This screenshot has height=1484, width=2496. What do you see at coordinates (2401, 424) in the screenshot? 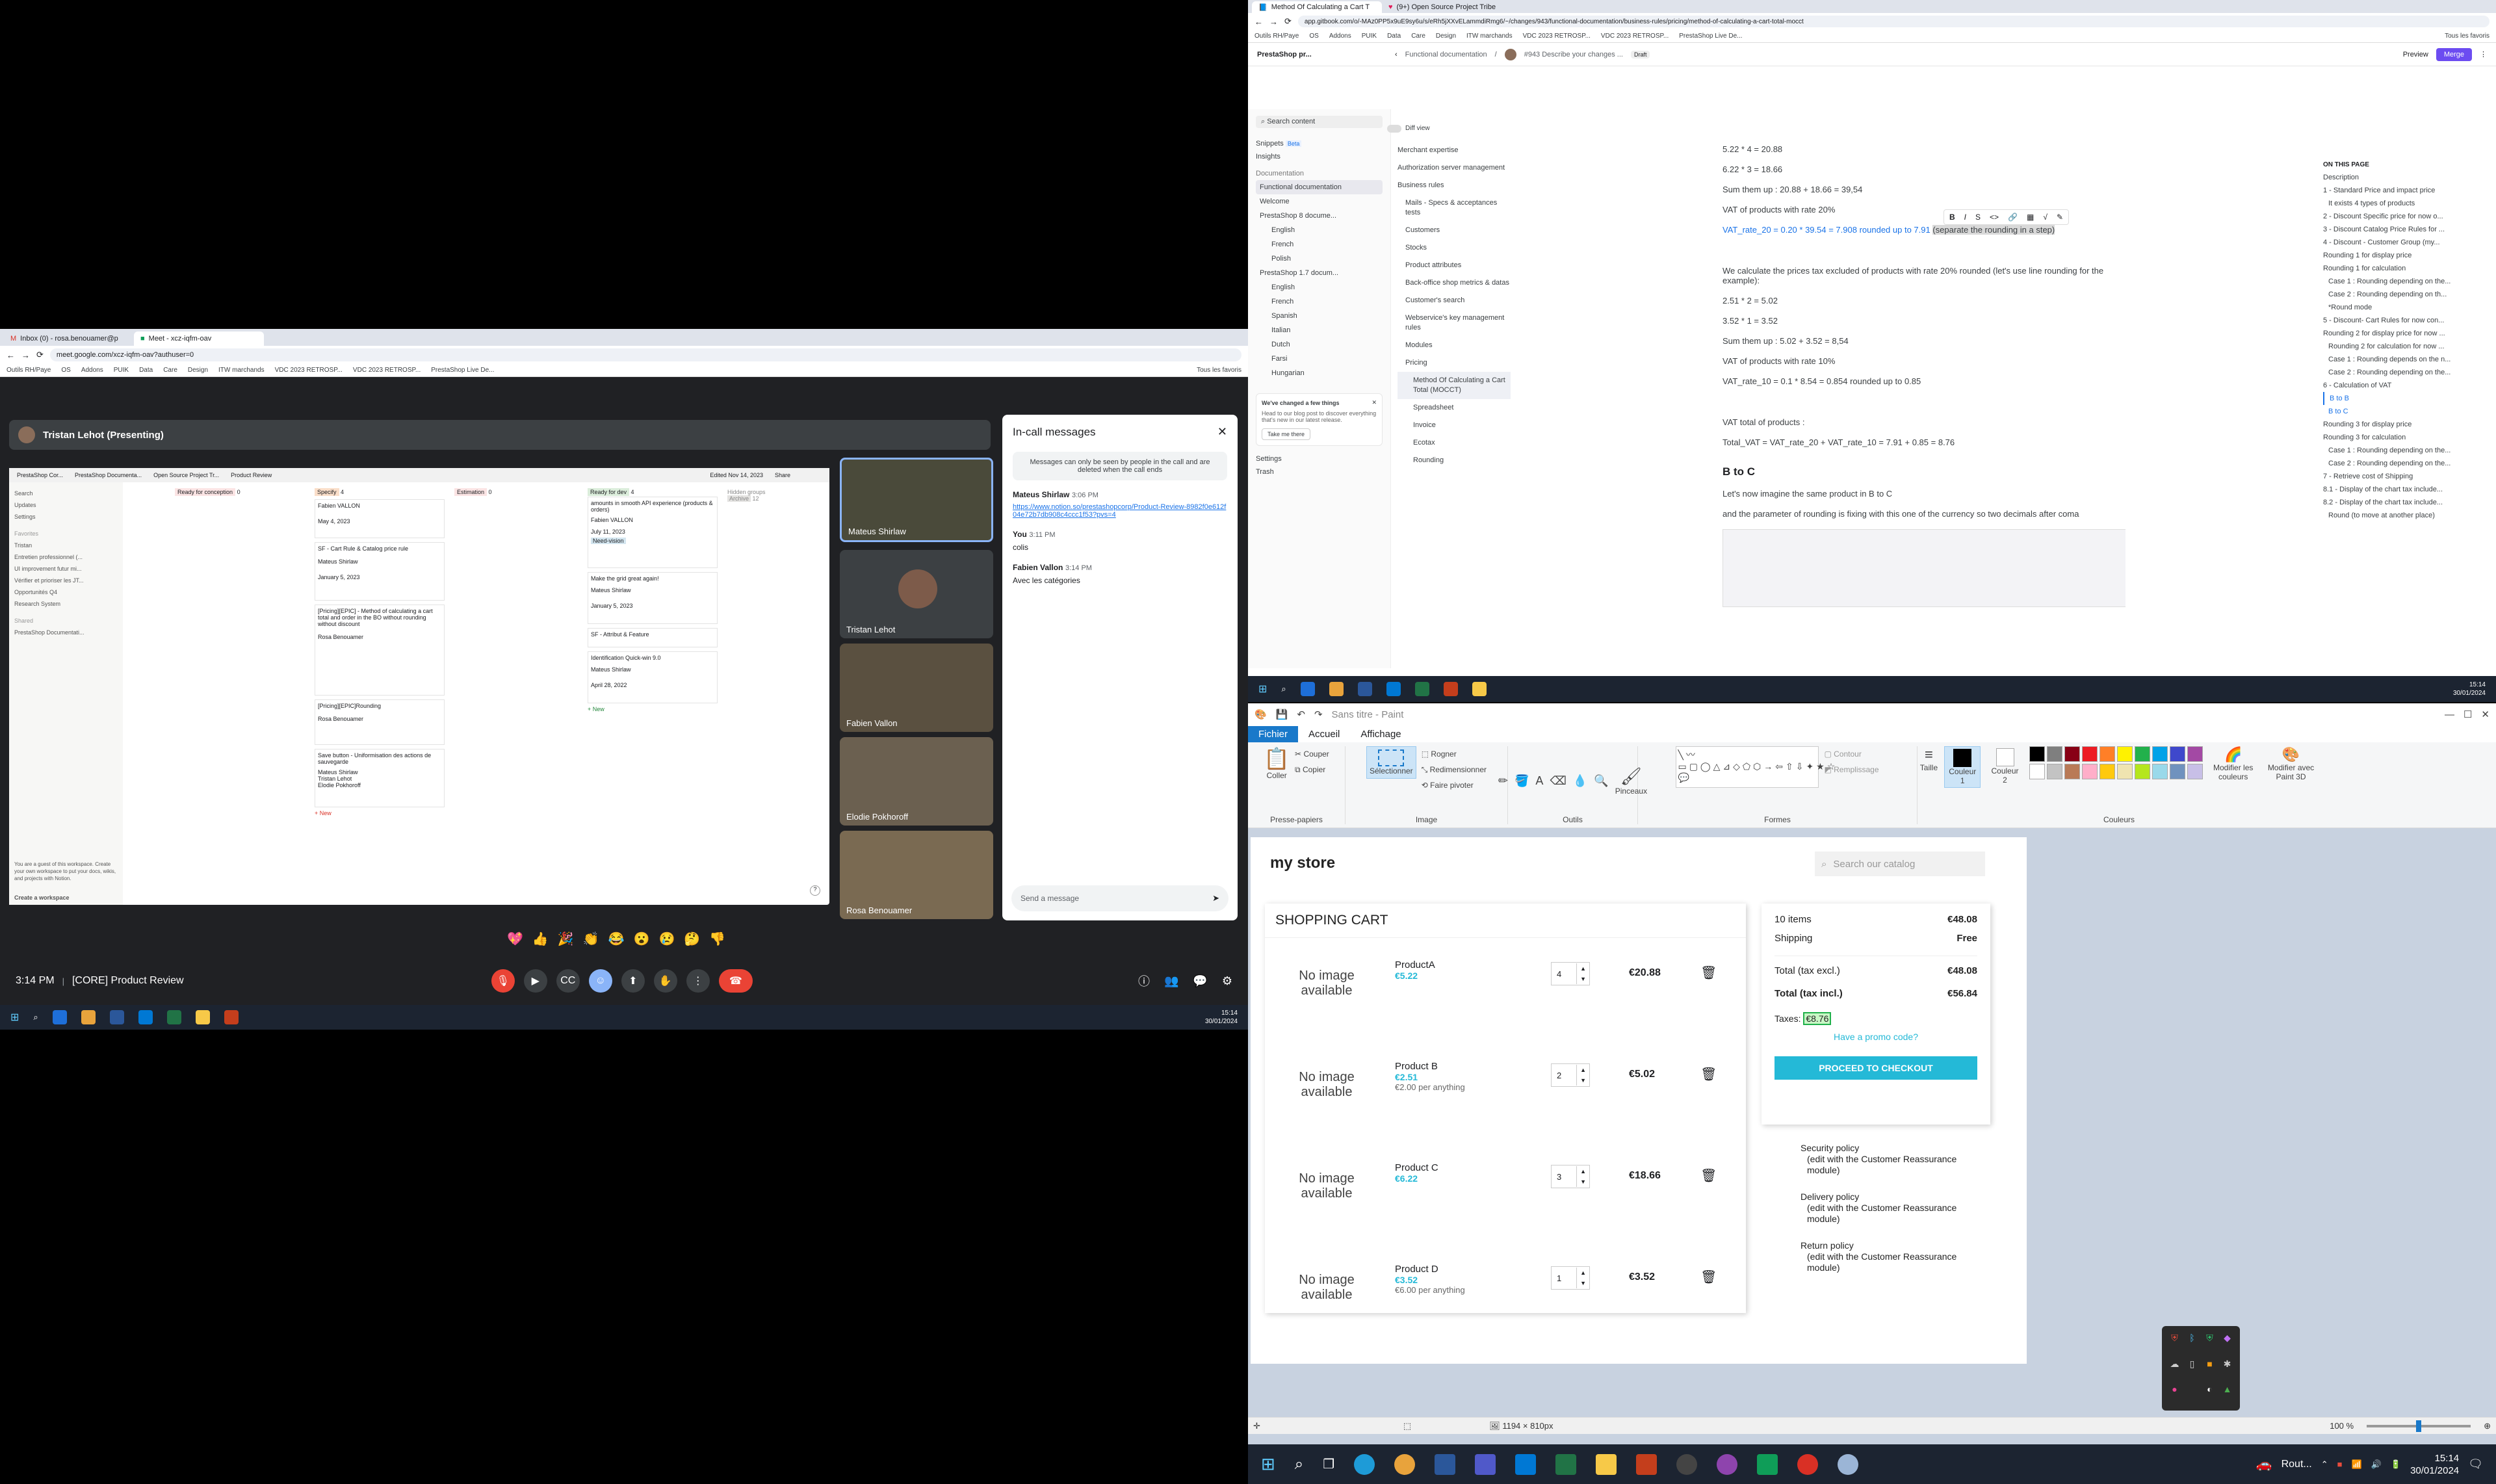
I see `toc-item: Rounding 3 for display price` at bounding box center [2401, 424].